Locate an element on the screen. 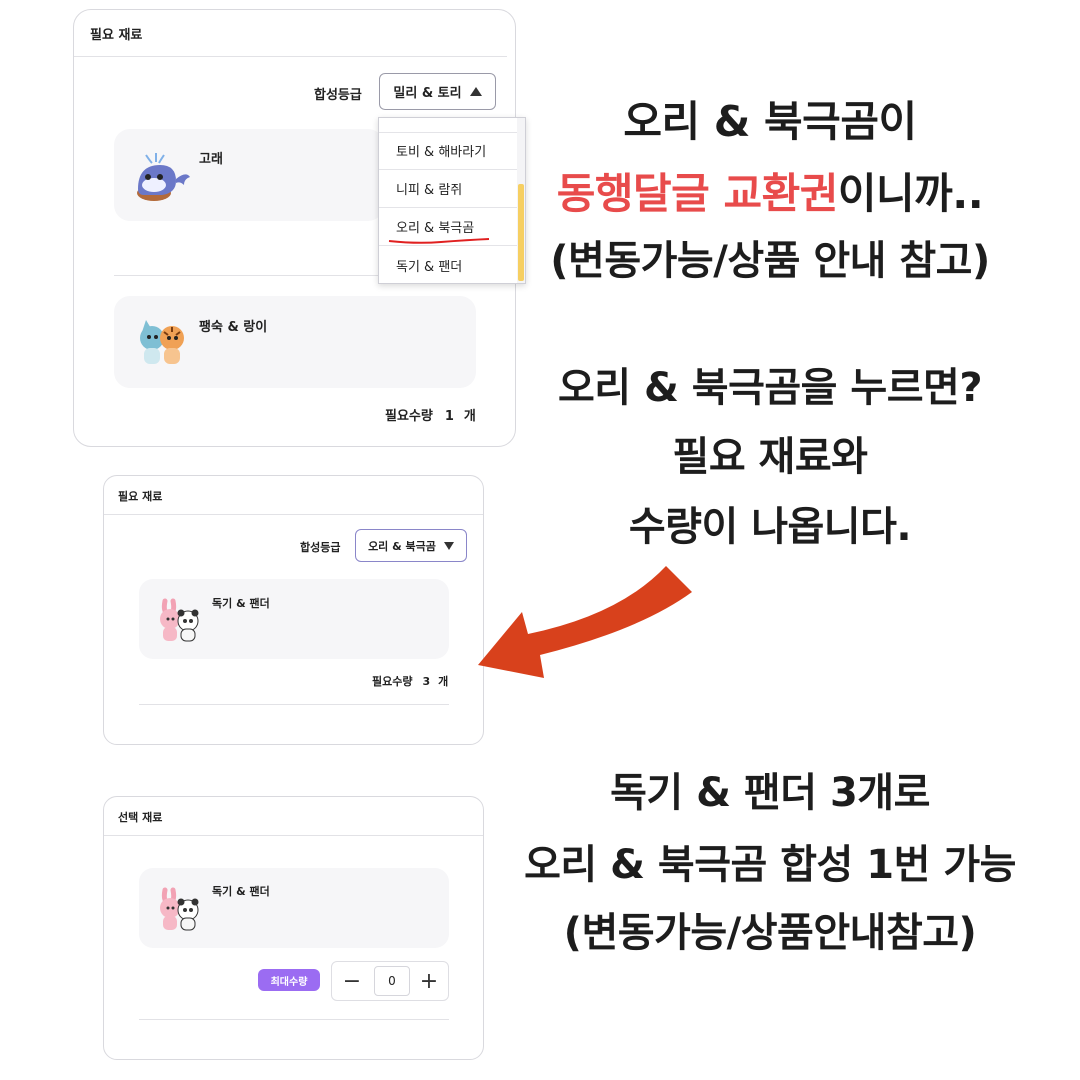 This screenshot has width=1080, height=1080. grade-option: 독기 & 팬더 is located at coordinates (448, 265).